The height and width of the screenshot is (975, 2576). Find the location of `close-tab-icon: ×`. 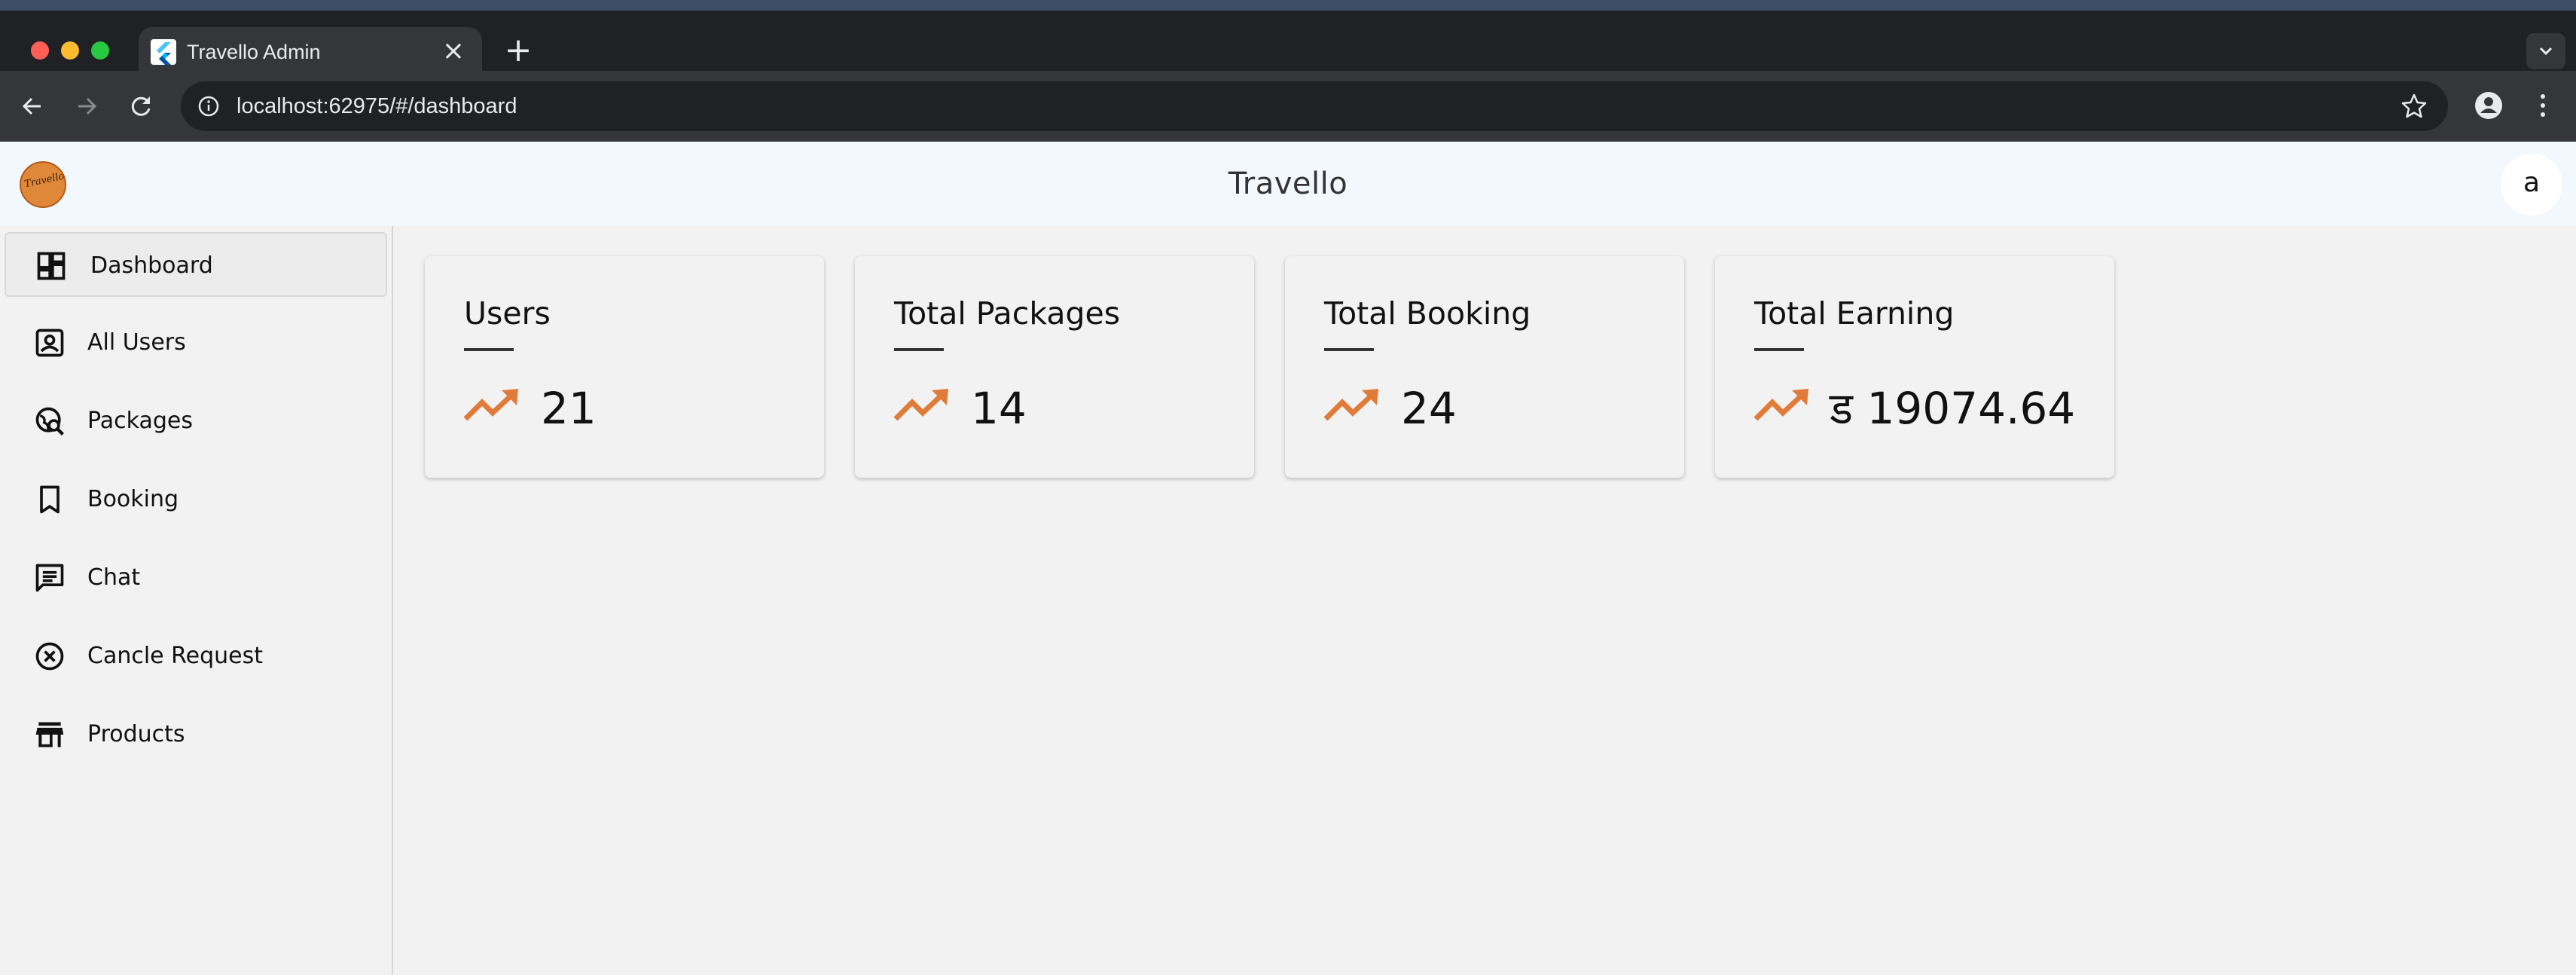

close-tab-icon: × is located at coordinates (454, 51).